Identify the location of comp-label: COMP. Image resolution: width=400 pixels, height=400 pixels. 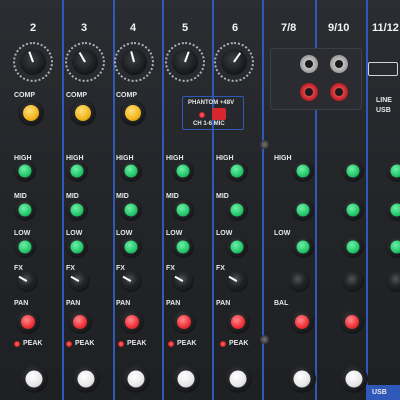
(24, 95).